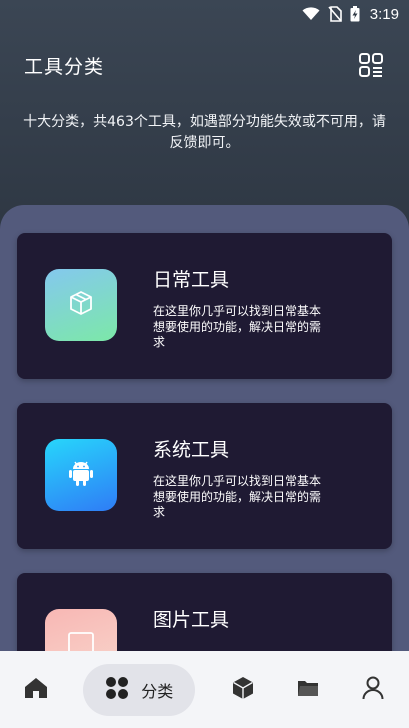 This screenshot has width=409, height=728. Describe the element at coordinates (204, 689) in the screenshot. I see `bottom-nav: 分类` at that location.